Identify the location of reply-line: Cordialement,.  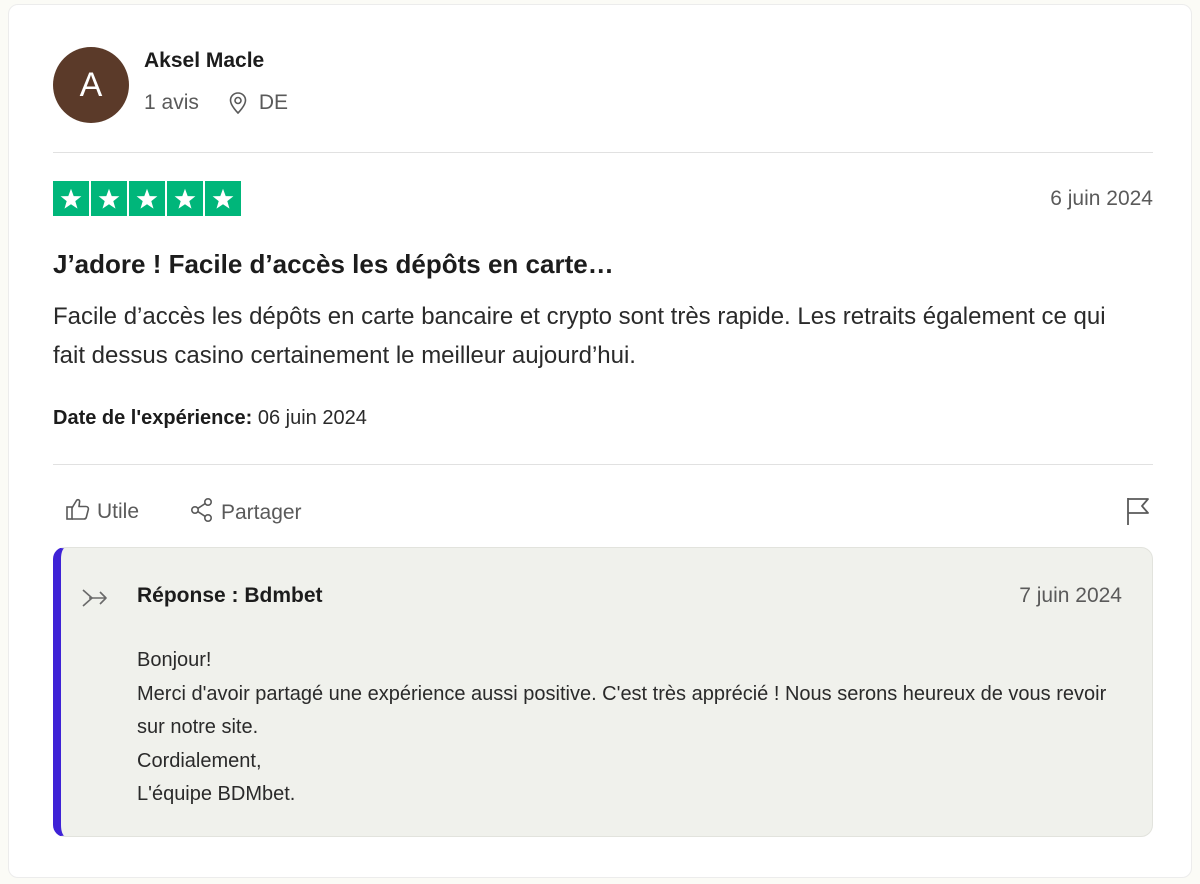
(199, 760).